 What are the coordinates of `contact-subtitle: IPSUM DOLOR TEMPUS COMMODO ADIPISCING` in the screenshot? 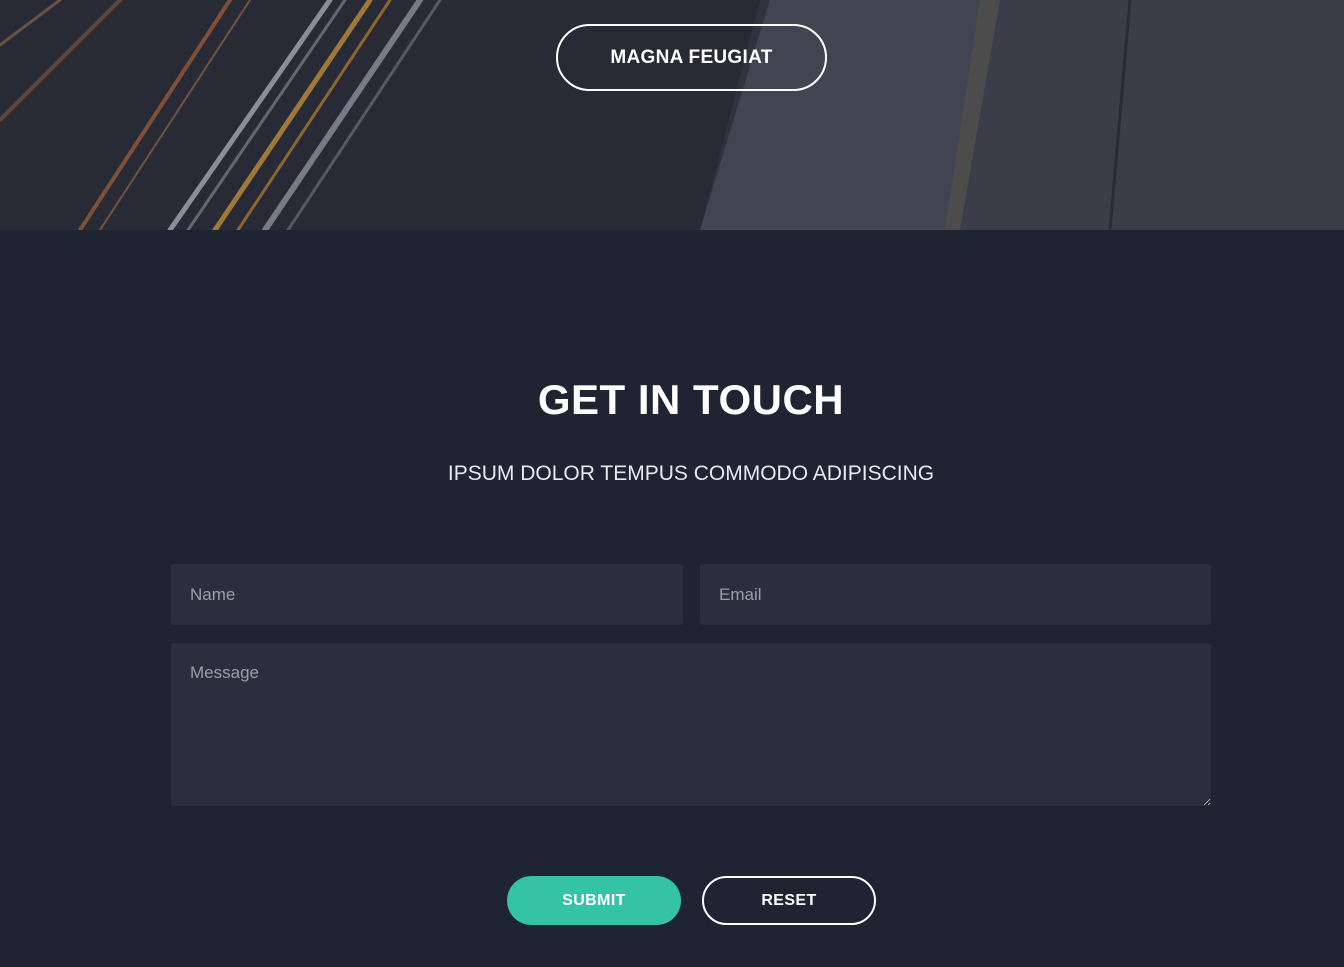 It's located at (691, 473).